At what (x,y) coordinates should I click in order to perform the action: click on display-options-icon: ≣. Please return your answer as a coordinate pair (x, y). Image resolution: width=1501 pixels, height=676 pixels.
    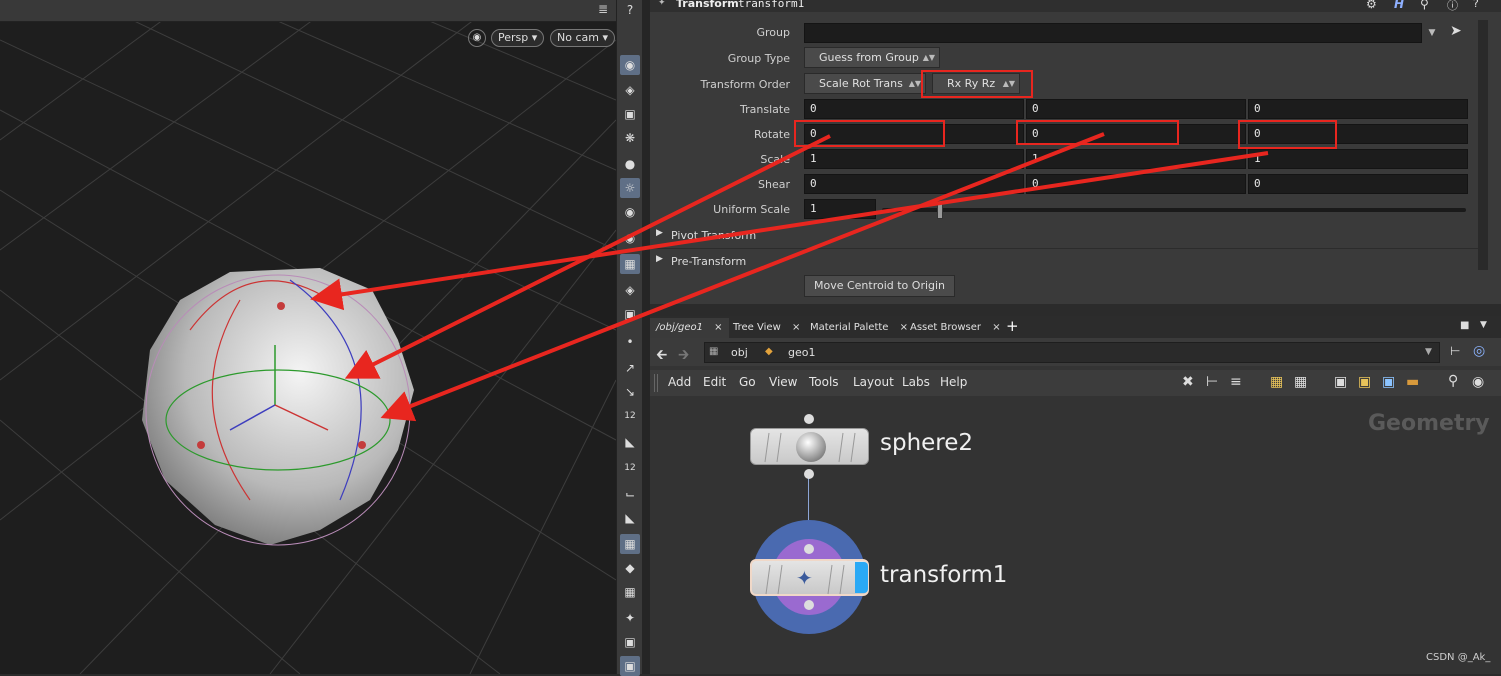
    Looking at the image, I should click on (603, 9).